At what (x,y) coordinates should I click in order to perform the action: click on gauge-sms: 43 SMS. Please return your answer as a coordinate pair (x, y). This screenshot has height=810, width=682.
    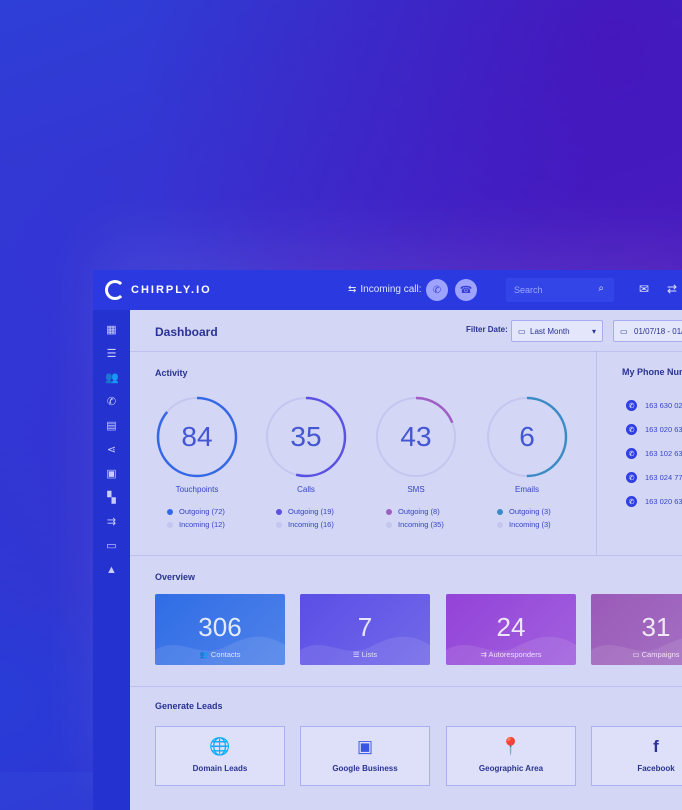
    Looking at the image, I should click on (416, 444).